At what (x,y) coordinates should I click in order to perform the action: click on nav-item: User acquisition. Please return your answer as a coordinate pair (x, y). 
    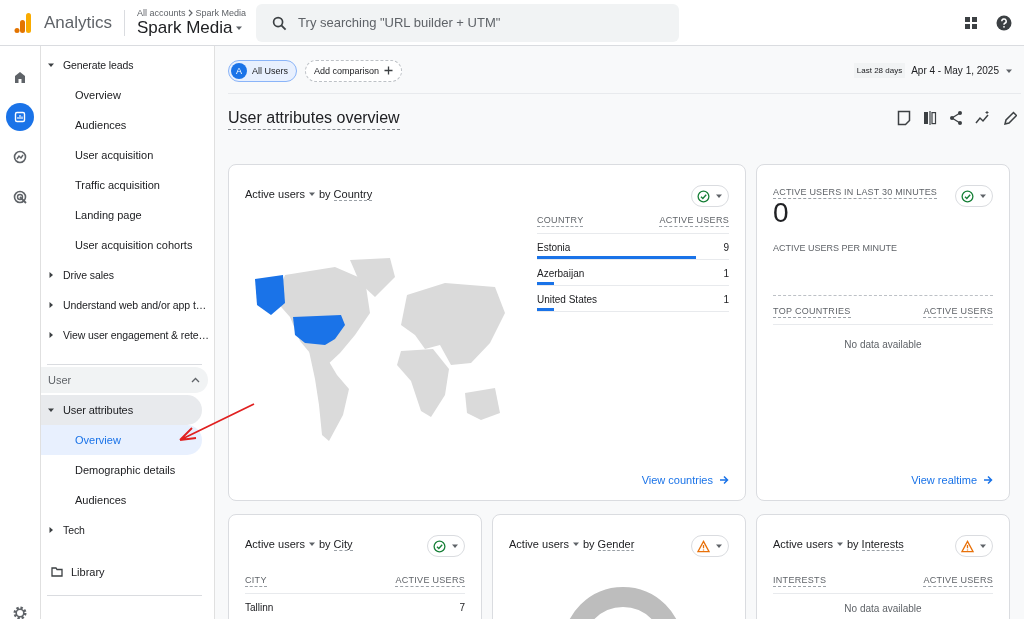
    Looking at the image, I should click on (121, 155).